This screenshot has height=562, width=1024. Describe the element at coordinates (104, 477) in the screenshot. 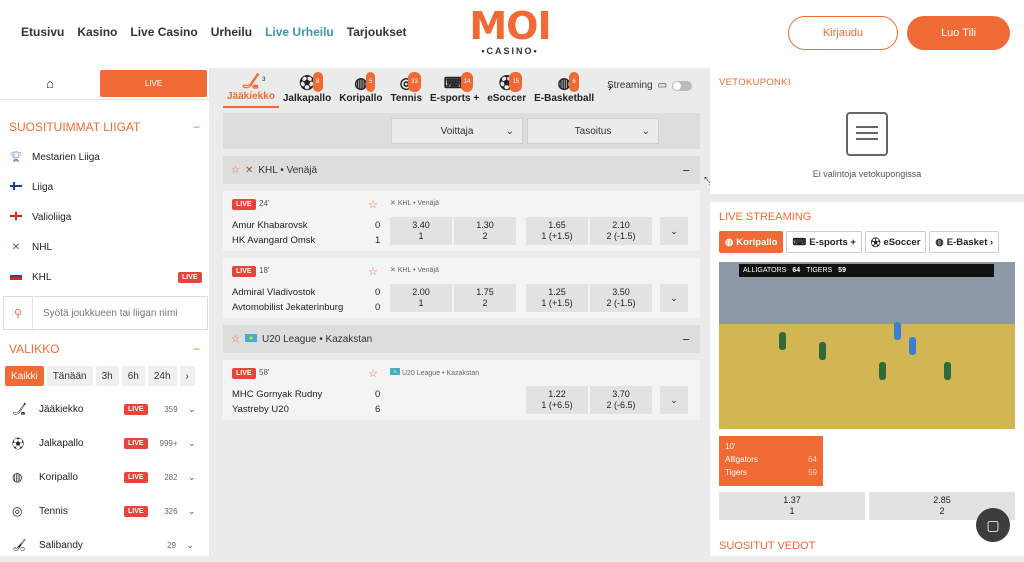

I see `sport-item-koripallo: ◍ Koripallo LIVE 282 ⌄` at that location.